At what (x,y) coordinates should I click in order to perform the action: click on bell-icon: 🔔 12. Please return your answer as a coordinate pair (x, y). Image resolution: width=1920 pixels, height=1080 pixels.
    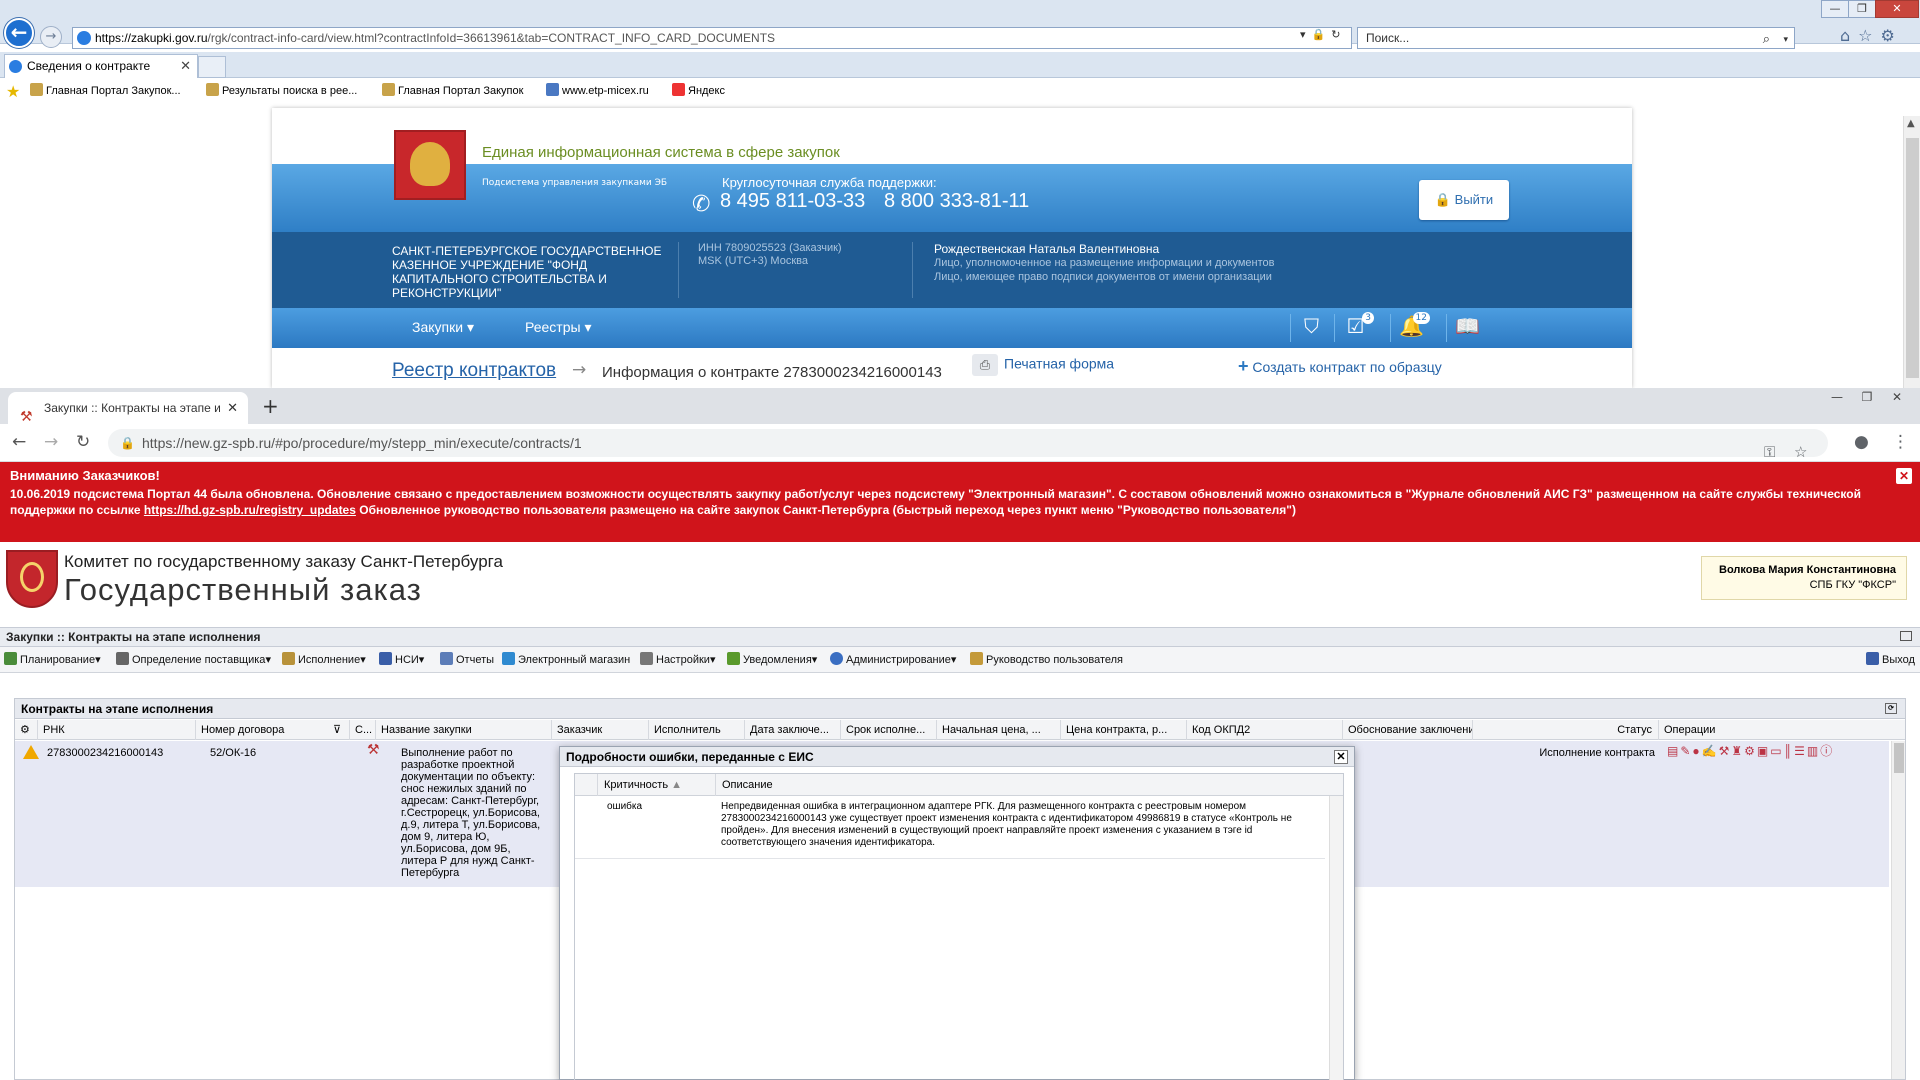
    Looking at the image, I should click on (1411, 327).